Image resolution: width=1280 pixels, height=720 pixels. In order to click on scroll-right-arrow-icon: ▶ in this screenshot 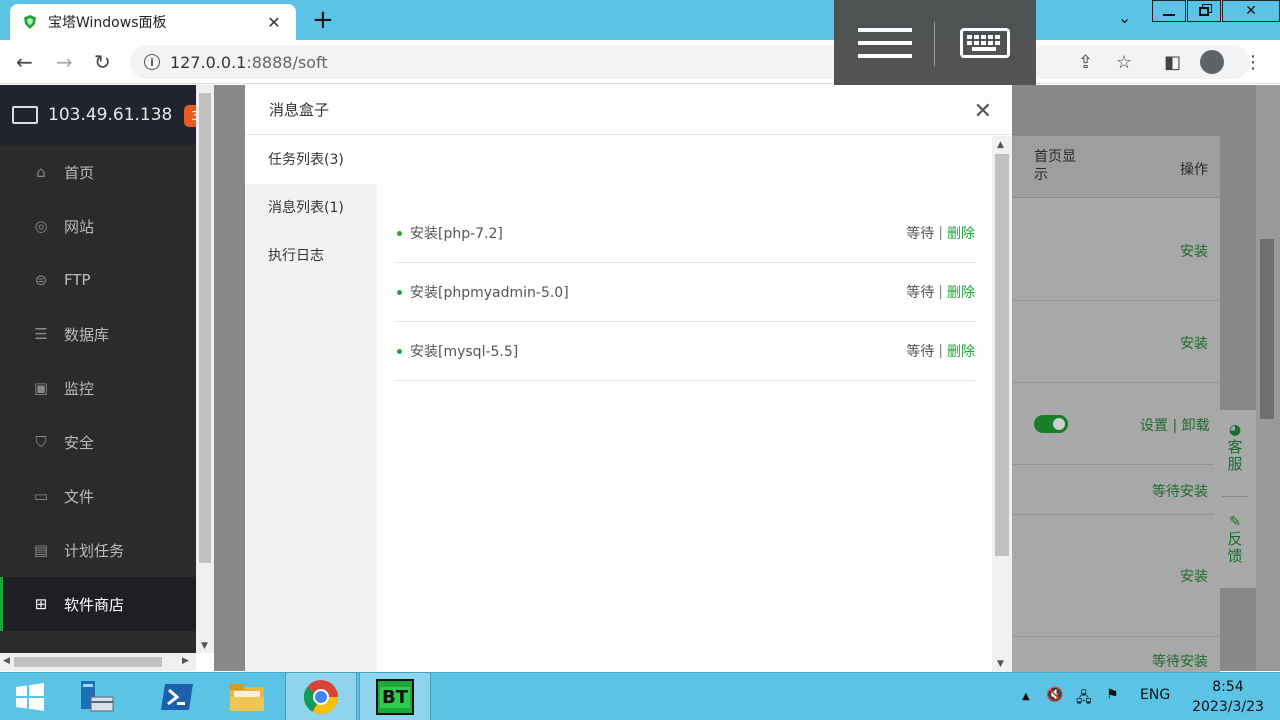, I will do `click(185, 661)`.